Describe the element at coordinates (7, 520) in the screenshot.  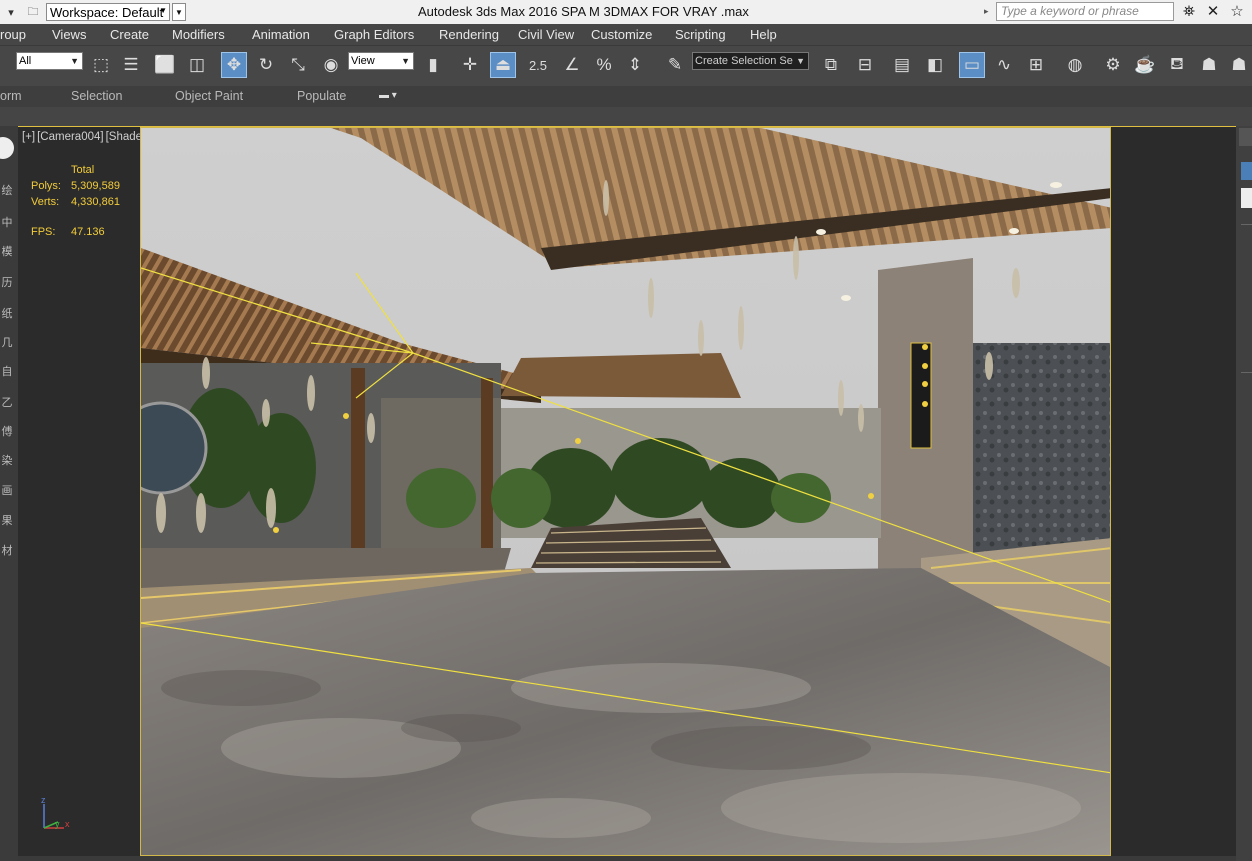
I see `left-strip-glyph: 果` at that location.